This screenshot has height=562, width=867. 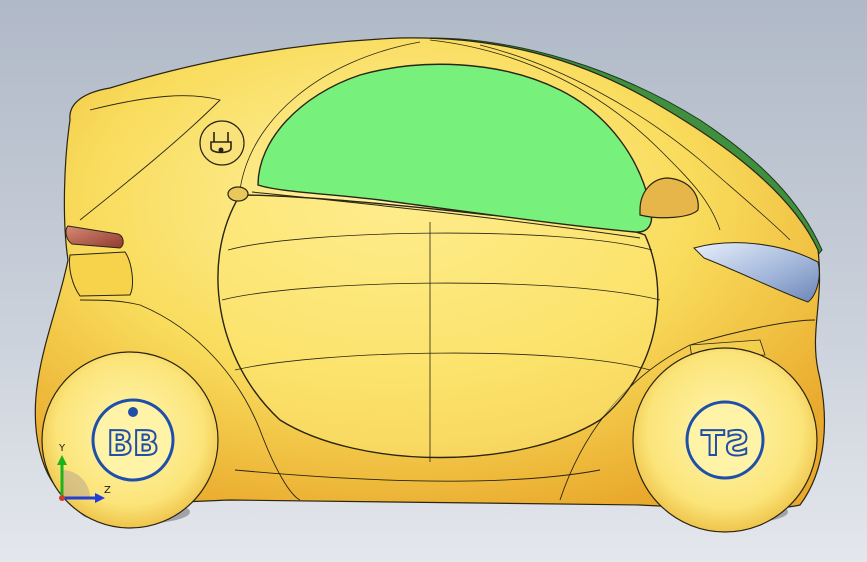 I want to click on charge-port-cover, so click(x=222, y=143).